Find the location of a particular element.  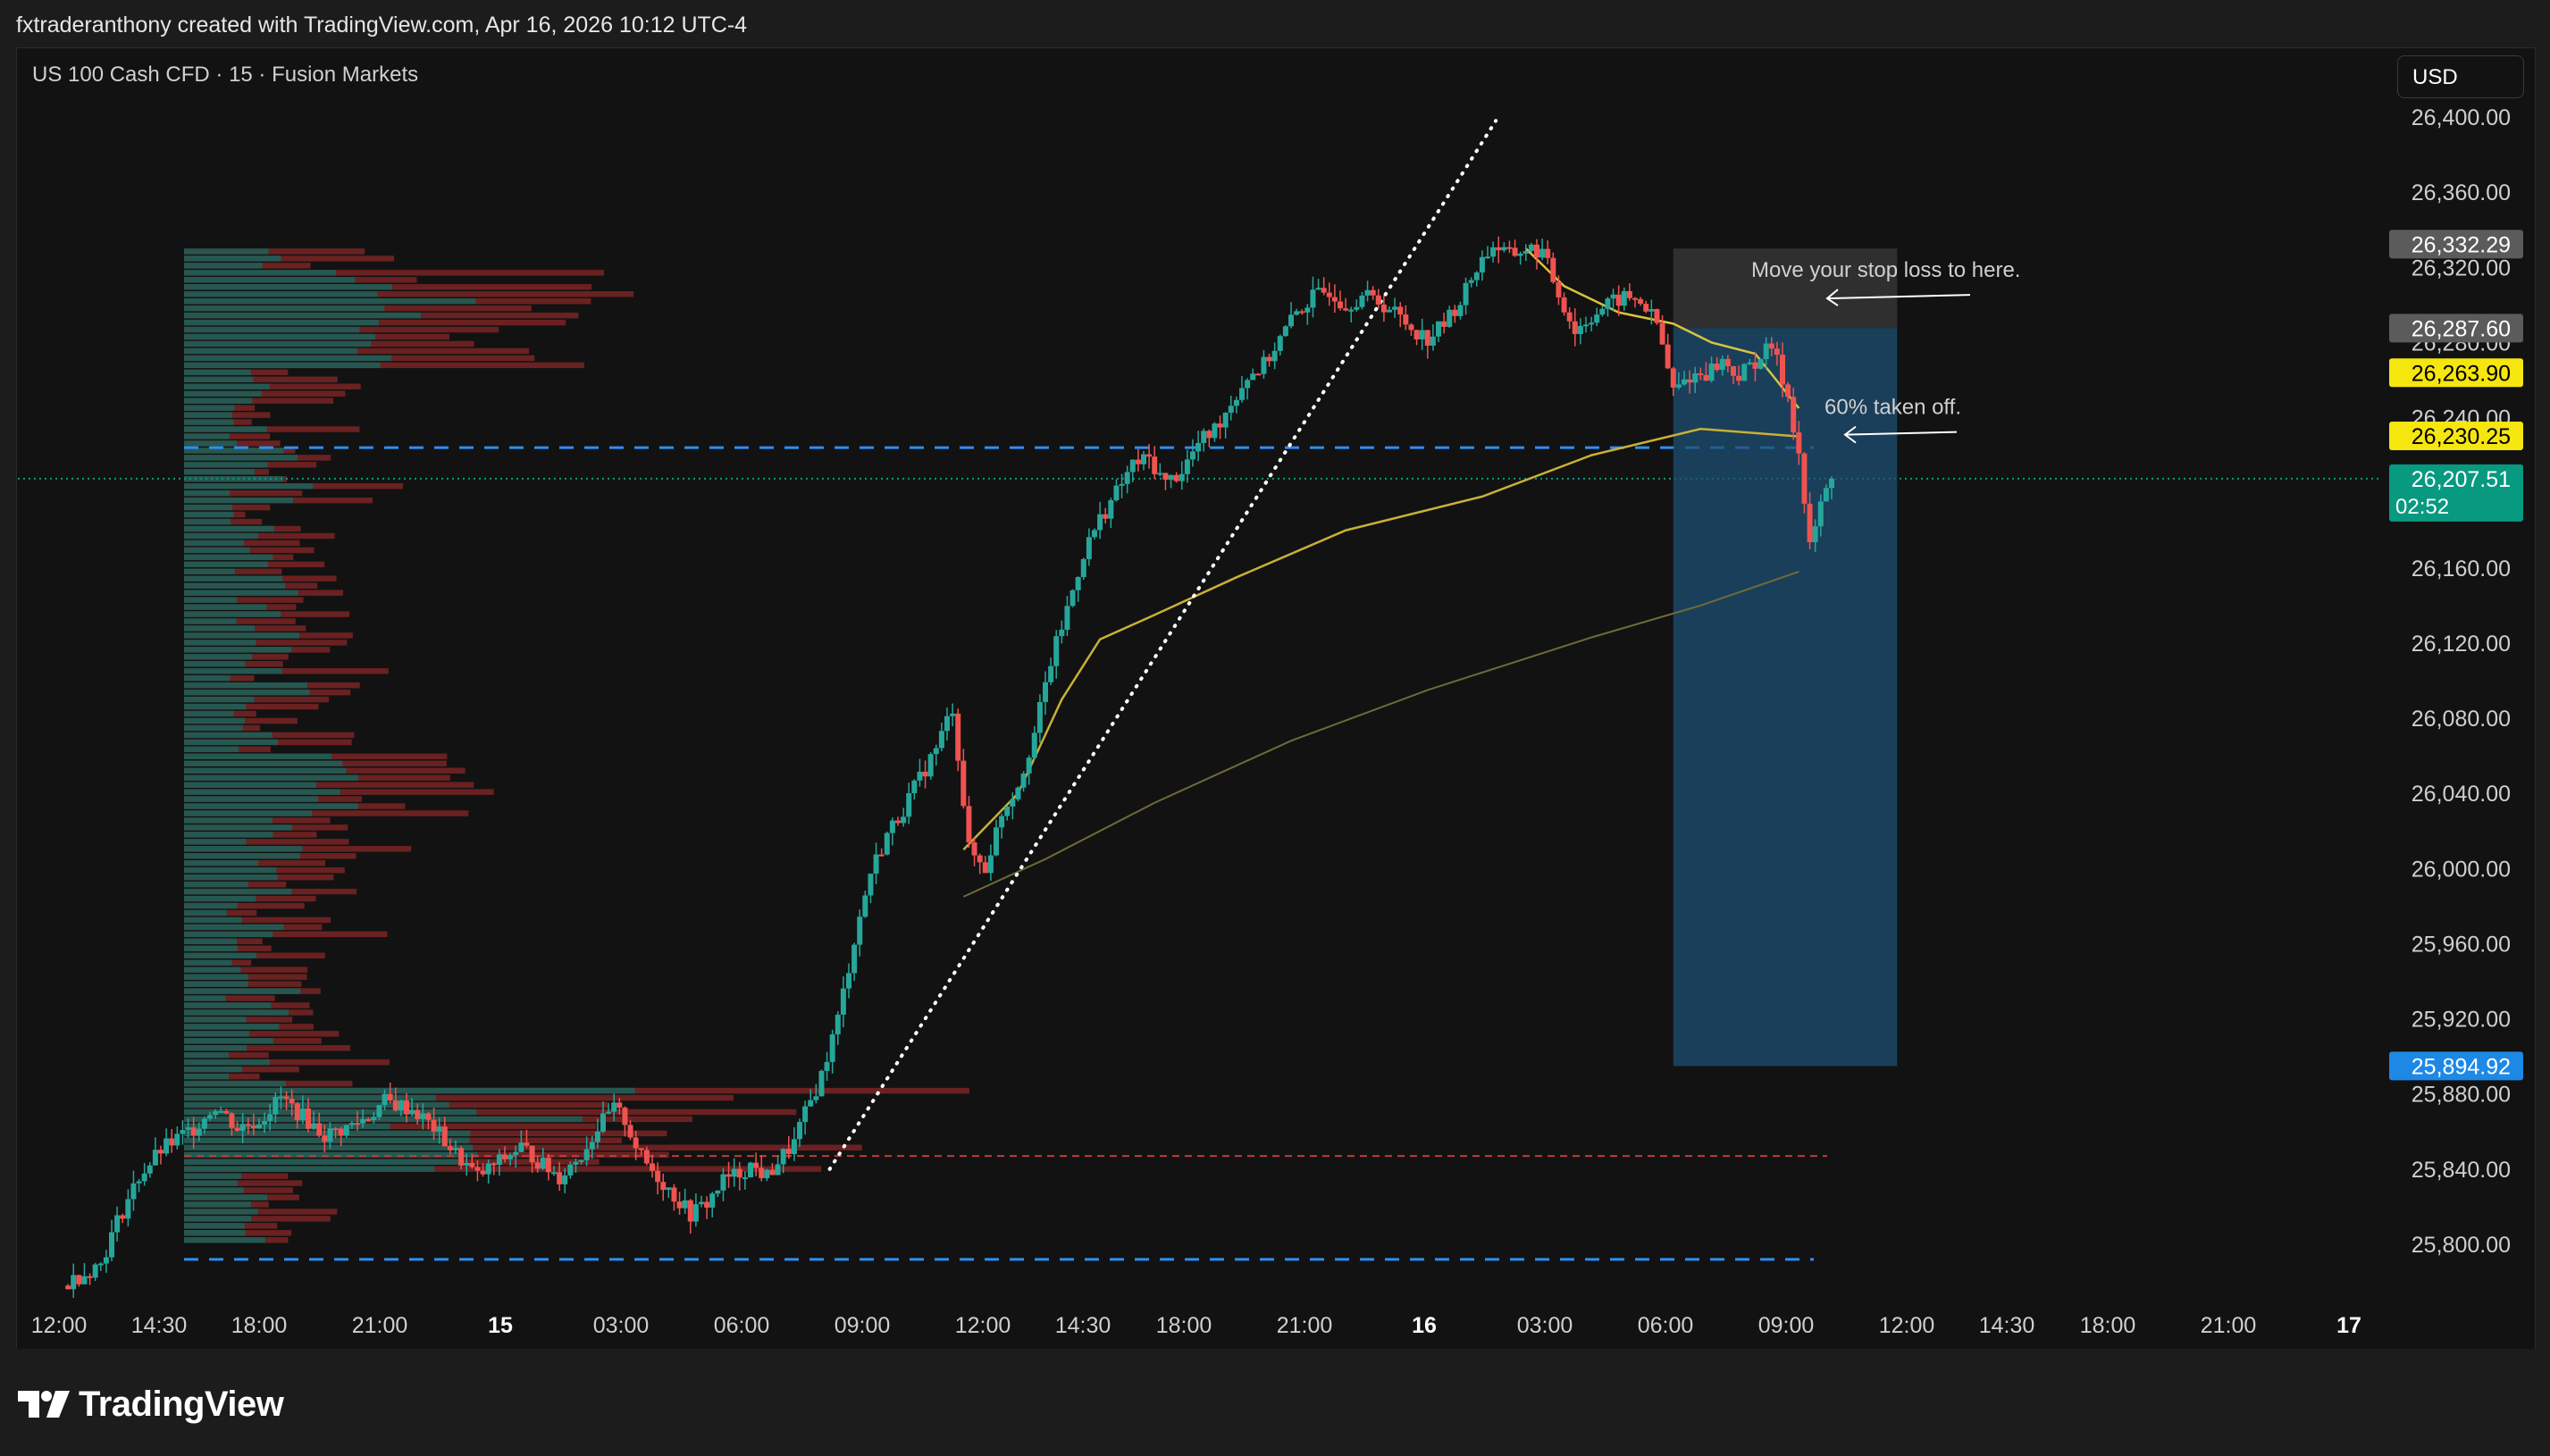

price-axis-tick: 25,920.00 is located at coordinates (2461, 1020).